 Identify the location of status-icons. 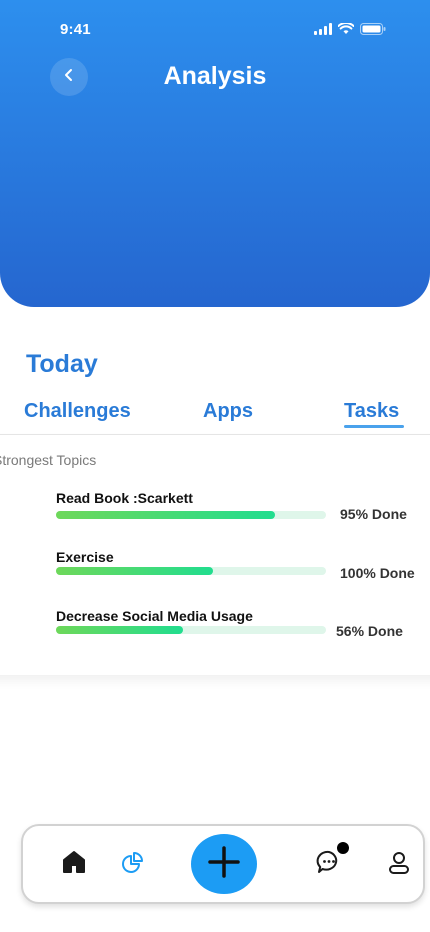
(350, 31).